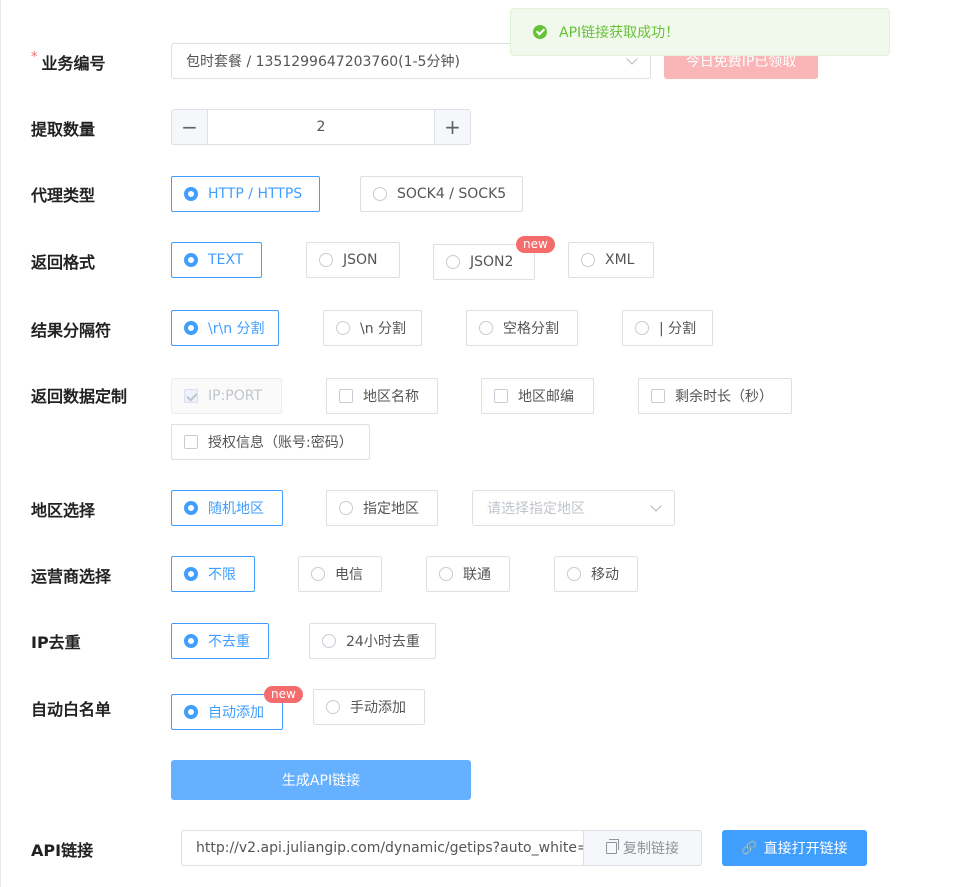  What do you see at coordinates (34, 57) in the screenshot?
I see `required-mark: *` at bounding box center [34, 57].